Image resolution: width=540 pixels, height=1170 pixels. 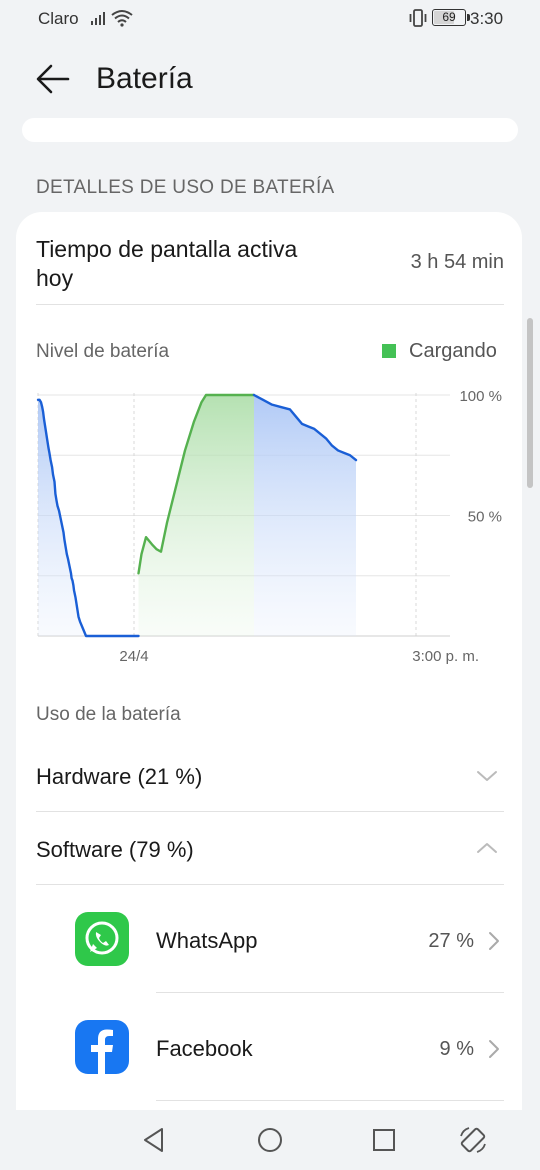 What do you see at coordinates (204, 1048) in the screenshot?
I see `app-name: Facebook` at bounding box center [204, 1048].